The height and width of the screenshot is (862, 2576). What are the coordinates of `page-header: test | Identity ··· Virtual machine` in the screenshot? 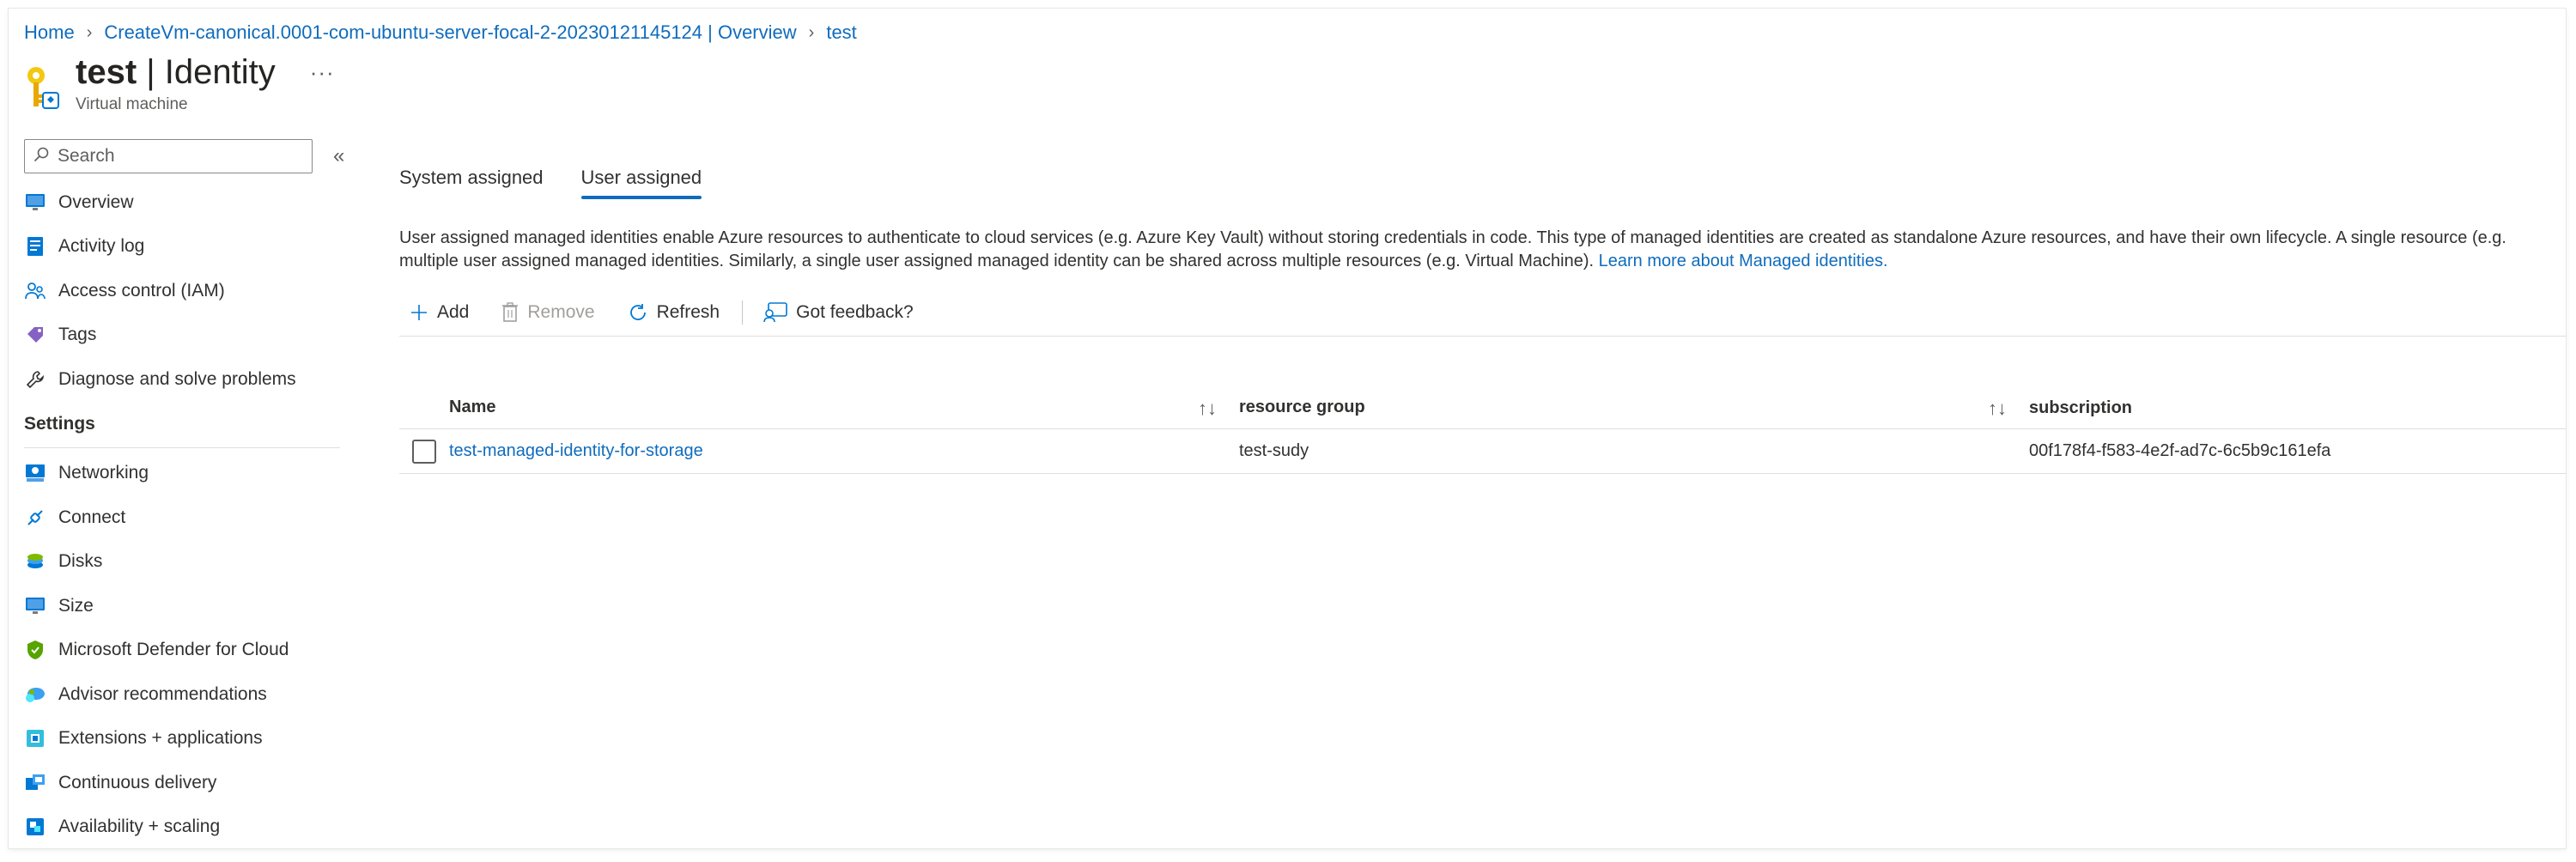 It's located at (180, 92).